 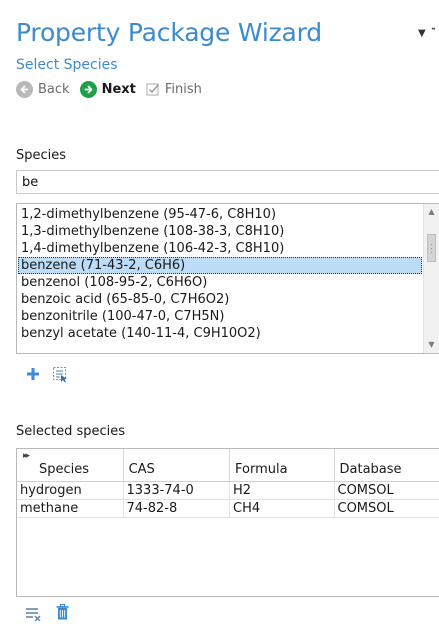 I want to click on cell-formula: CH4, so click(x=282, y=508).